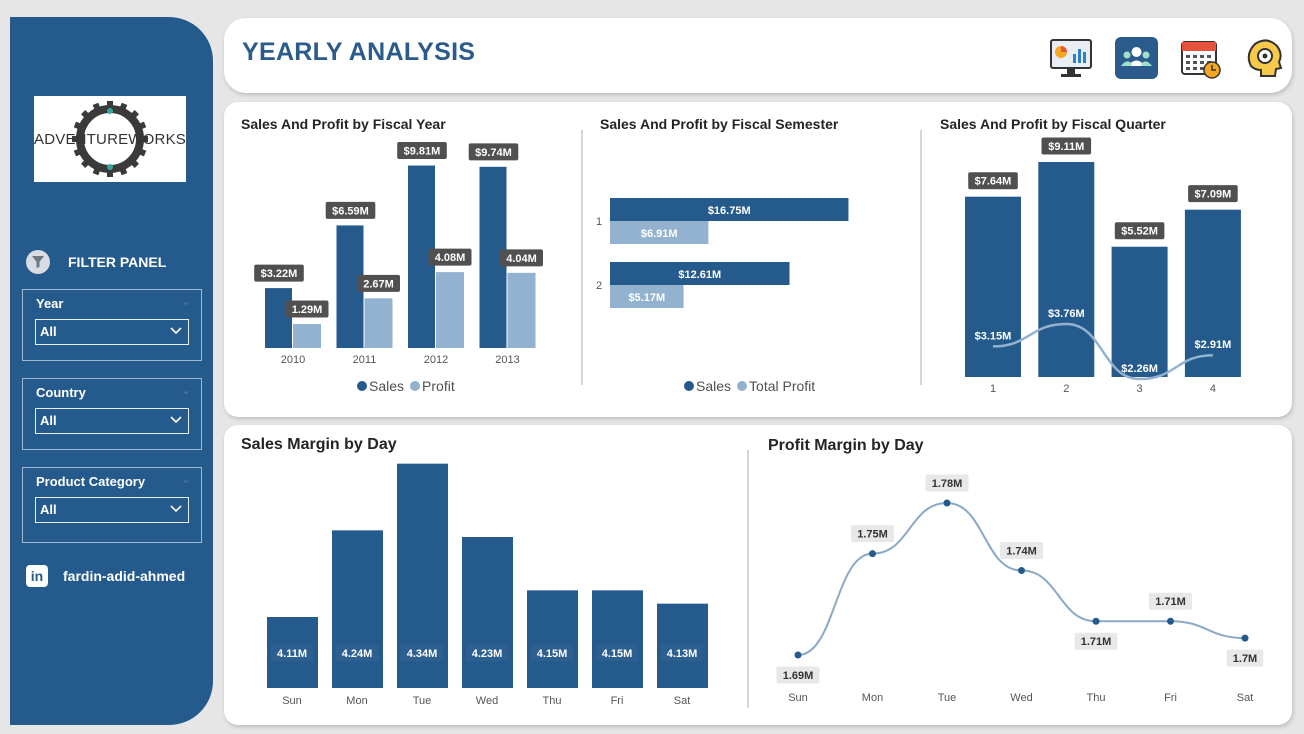 Image resolution: width=1304 pixels, height=734 pixels. What do you see at coordinates (682, 654) in the screenshot?
I see `data-label: 4.13M` at bounding box center [682, 654].